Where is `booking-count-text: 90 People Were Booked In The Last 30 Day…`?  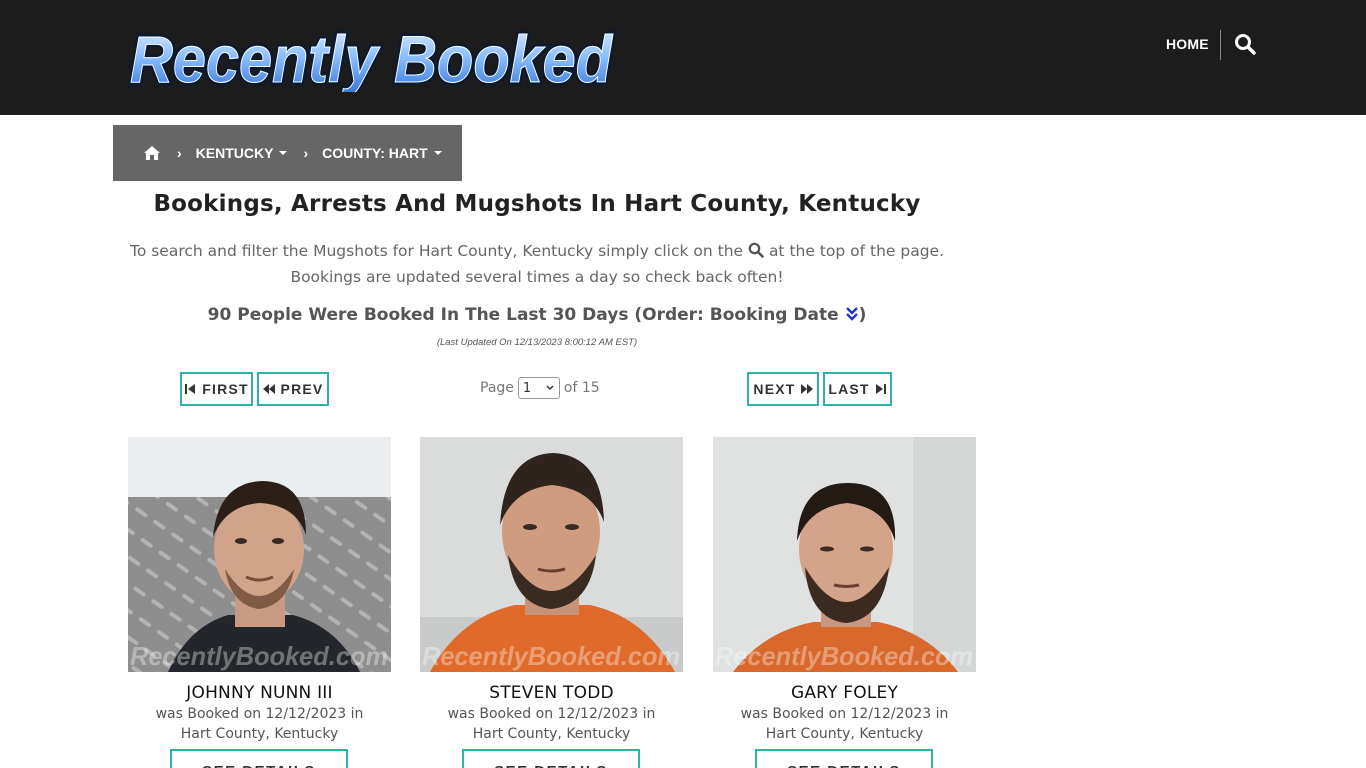
booking-count-text: 90 People Were Booked In The Last 30 Day… is located at coordinates (523, 315).